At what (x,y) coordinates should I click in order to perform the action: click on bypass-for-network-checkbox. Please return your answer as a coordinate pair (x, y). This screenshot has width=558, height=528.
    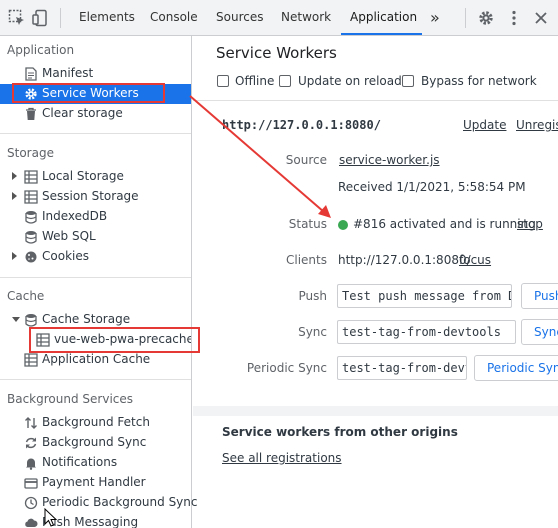
    Looking at the image, I should click on (408, 81).